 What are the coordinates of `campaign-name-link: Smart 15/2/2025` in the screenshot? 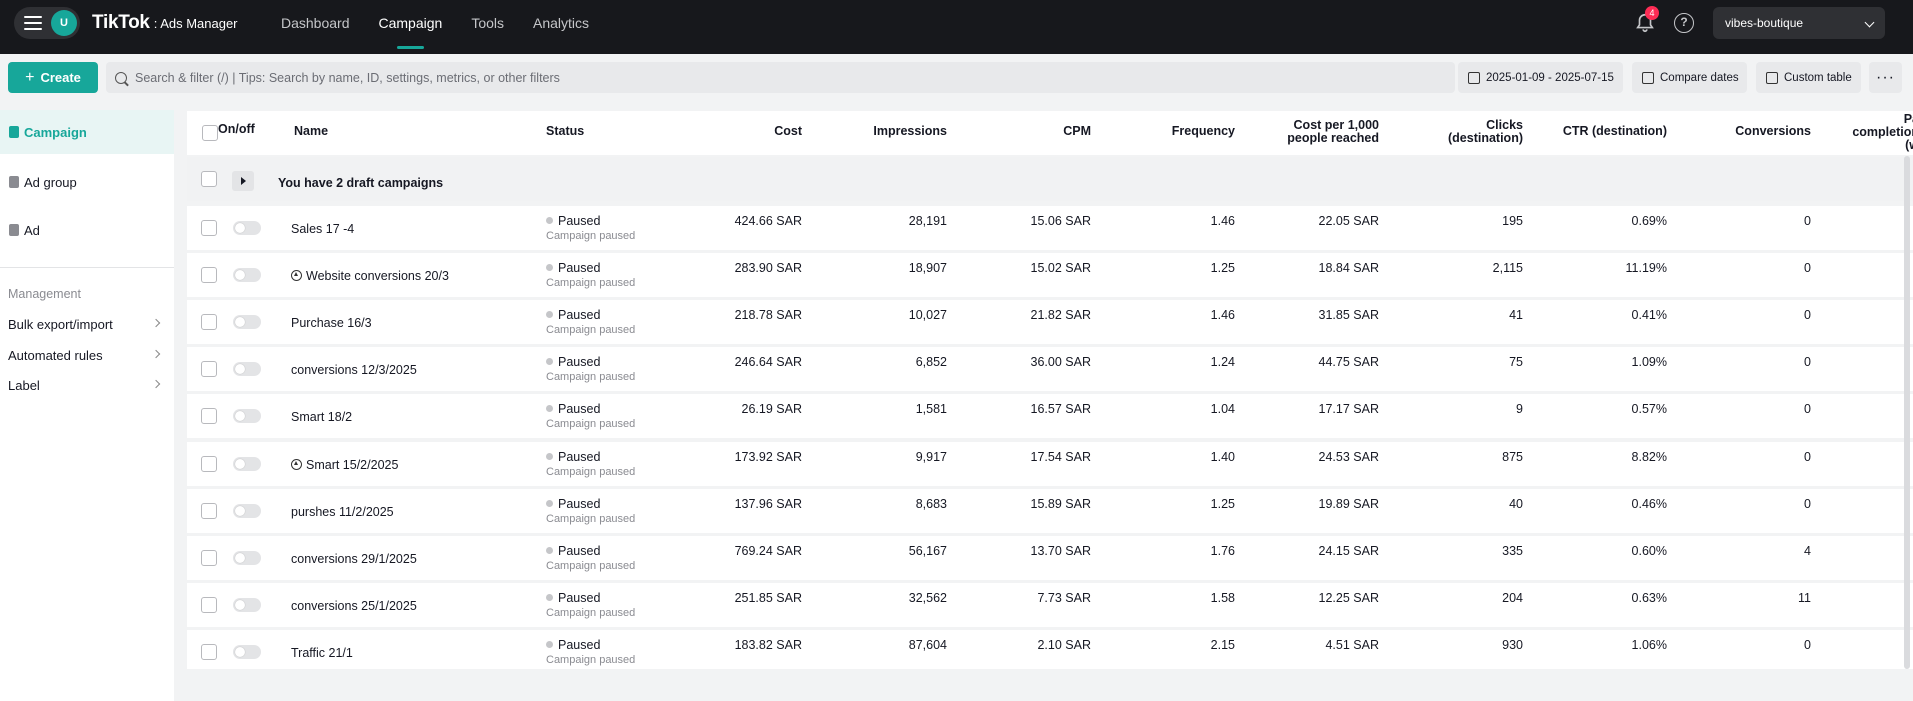 It's located at (344, 465).